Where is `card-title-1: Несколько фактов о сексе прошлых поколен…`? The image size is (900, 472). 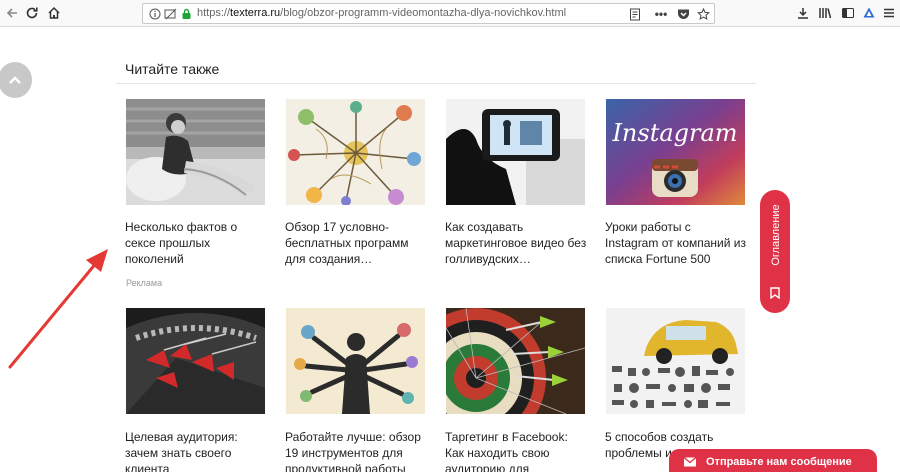 card-title-1: Несколько фактов о сексе прошлых поколен… is located at coordinates (196, 243).